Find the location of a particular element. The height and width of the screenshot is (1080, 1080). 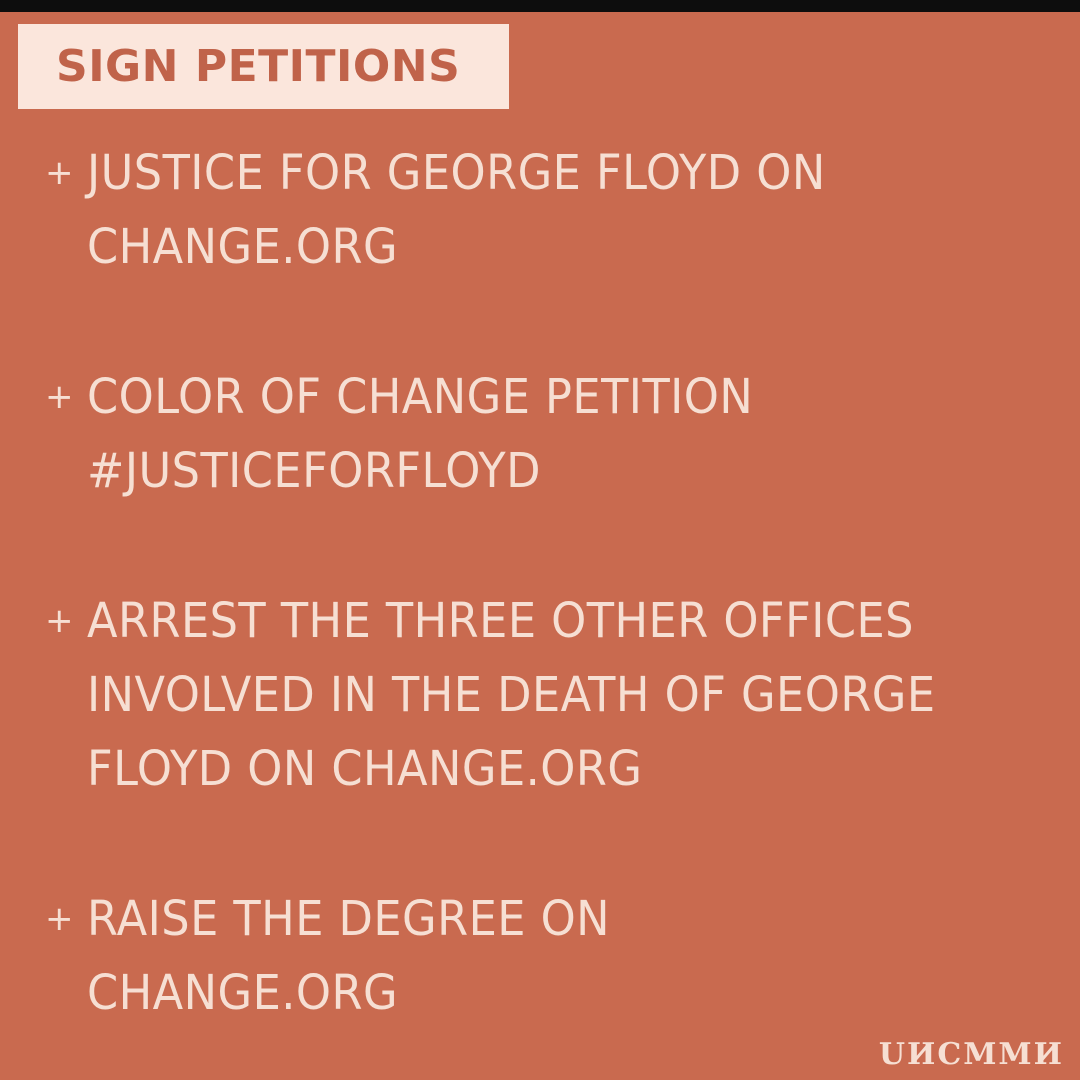

petition-item-text: JUSTICE FOR GEORGE FLOYD ON CHANGE.ORG is located at coordinates (456, 210).